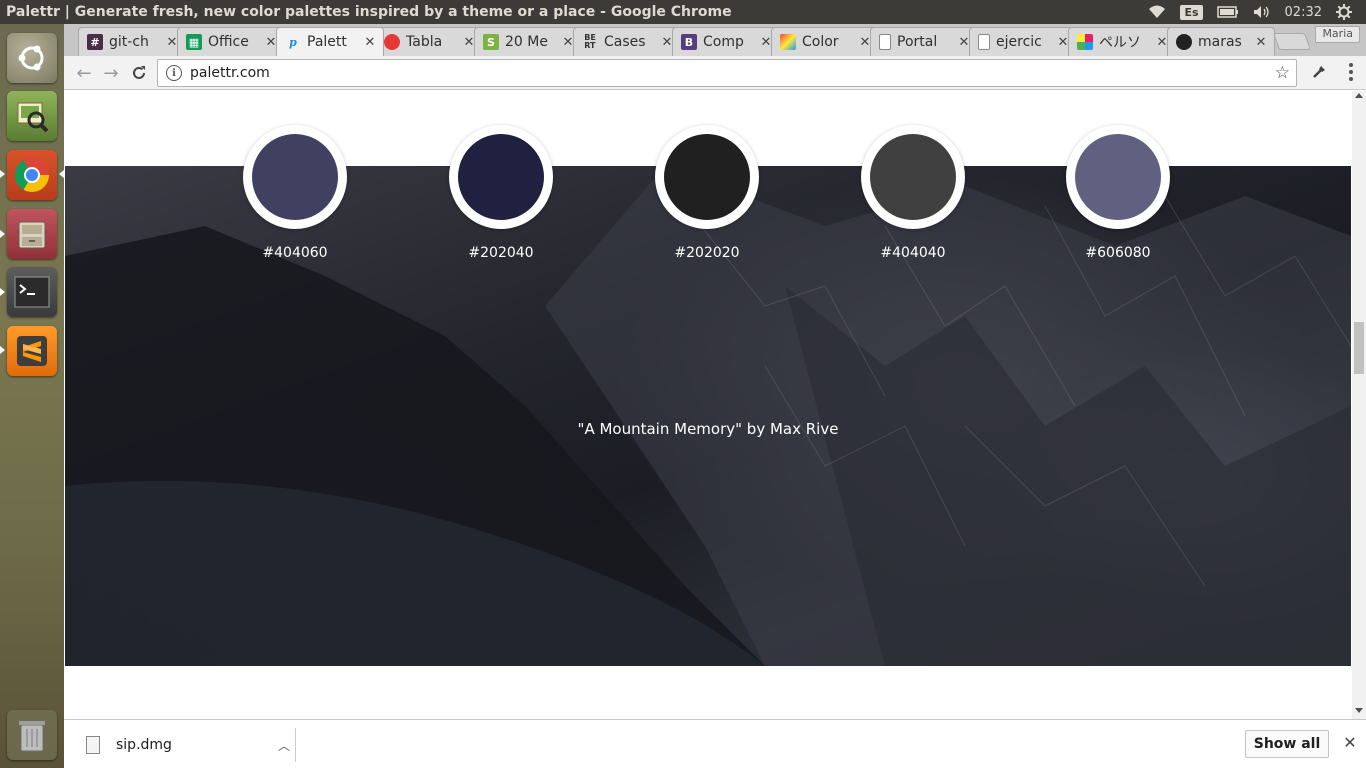  I want to click on eyedropper-extension-icon, so click(1319, 72).